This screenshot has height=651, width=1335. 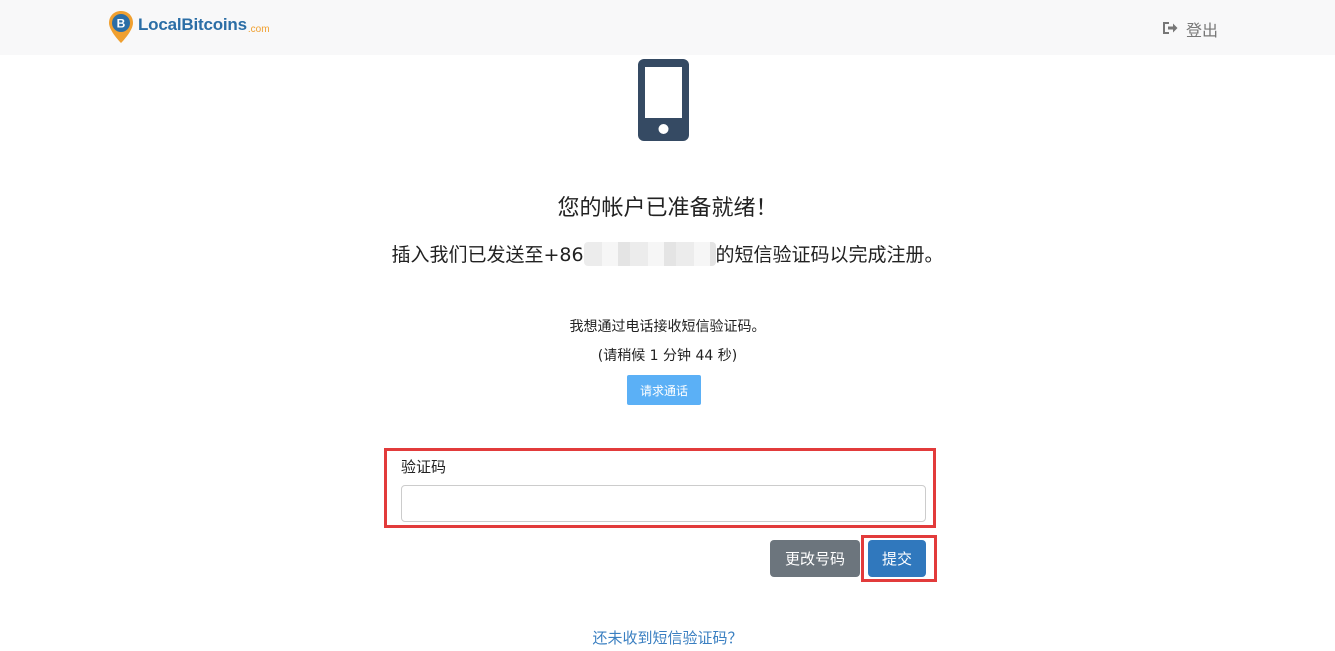 I want to click on sign-out-icon, so click(x=1174, y=29).